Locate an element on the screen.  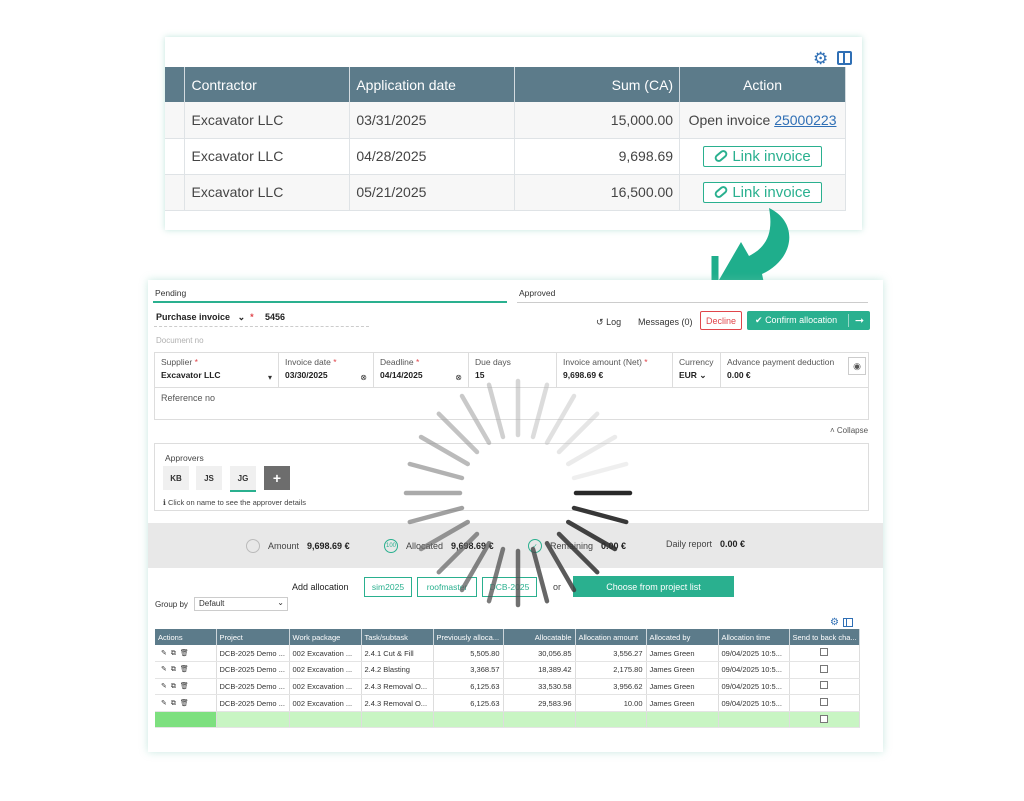
log-button: ↺ Log is located at coordinates (608, 322).